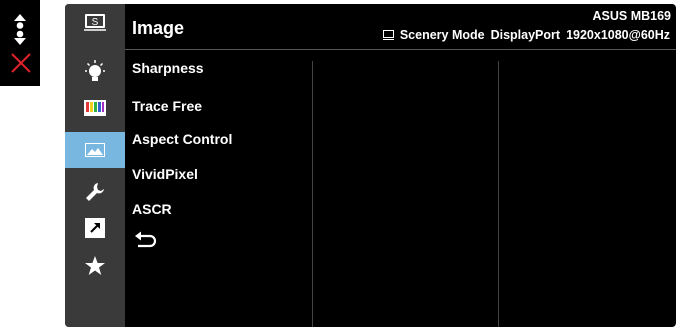  What do you see at coordinates (618, 35) in the screenshot?
I see `status-resolution: 1920x1080@60Hz` at bounding box center [618, 35].